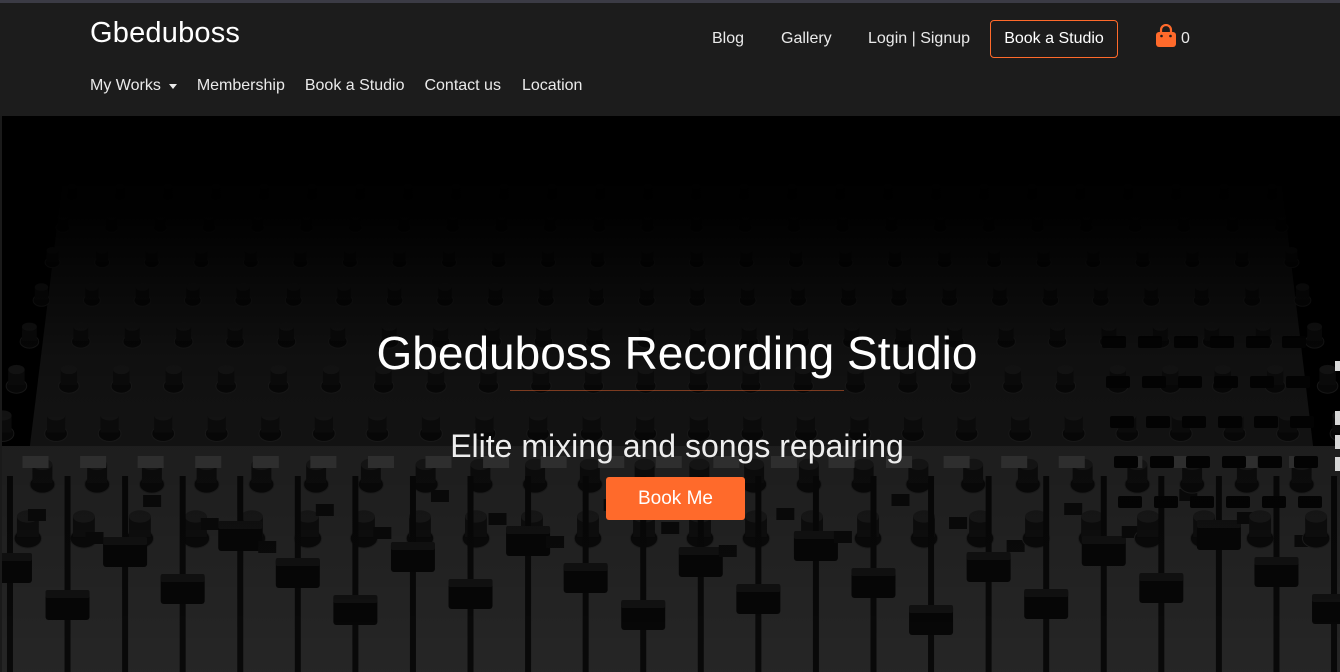 The image size is (1340, 672). What do you see at coordinates (125, 85) in the screenshot?
I see `nav-my-works-label: My Works` at bounding box center [125, 85].